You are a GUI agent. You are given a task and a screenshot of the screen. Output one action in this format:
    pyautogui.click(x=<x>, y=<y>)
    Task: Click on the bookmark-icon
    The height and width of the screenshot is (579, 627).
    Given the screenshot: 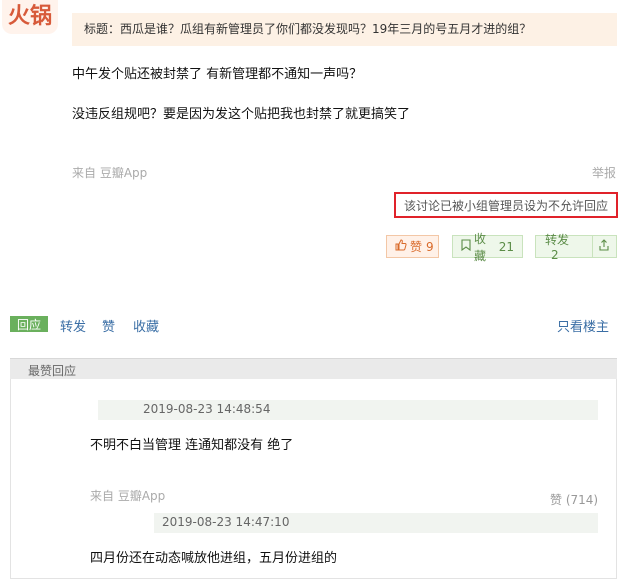 What is the action you would take?
    pyautogui.click(x=466, y=246)
    